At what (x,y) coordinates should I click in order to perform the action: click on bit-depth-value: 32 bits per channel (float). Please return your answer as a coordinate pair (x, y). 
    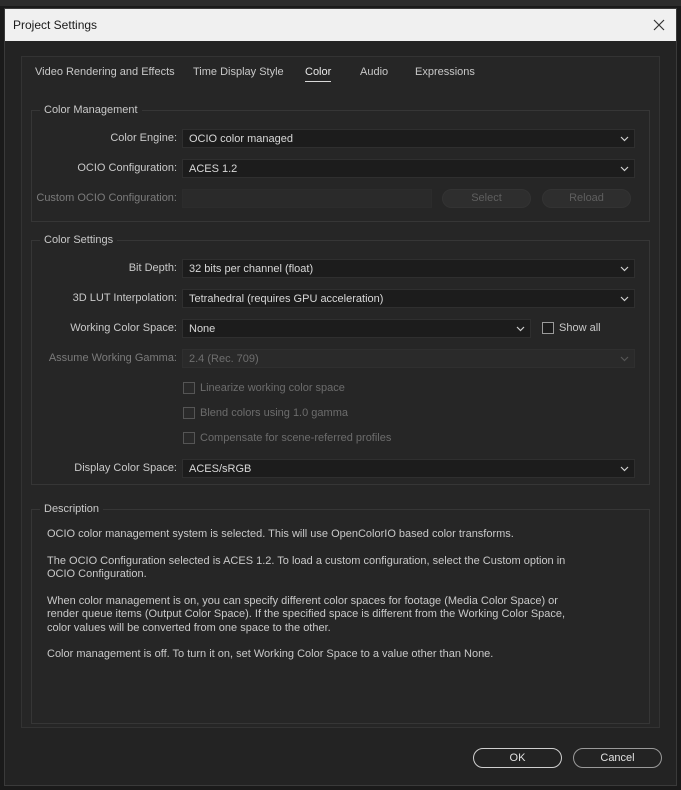
    Looking at the image, I should click on (251, 269).